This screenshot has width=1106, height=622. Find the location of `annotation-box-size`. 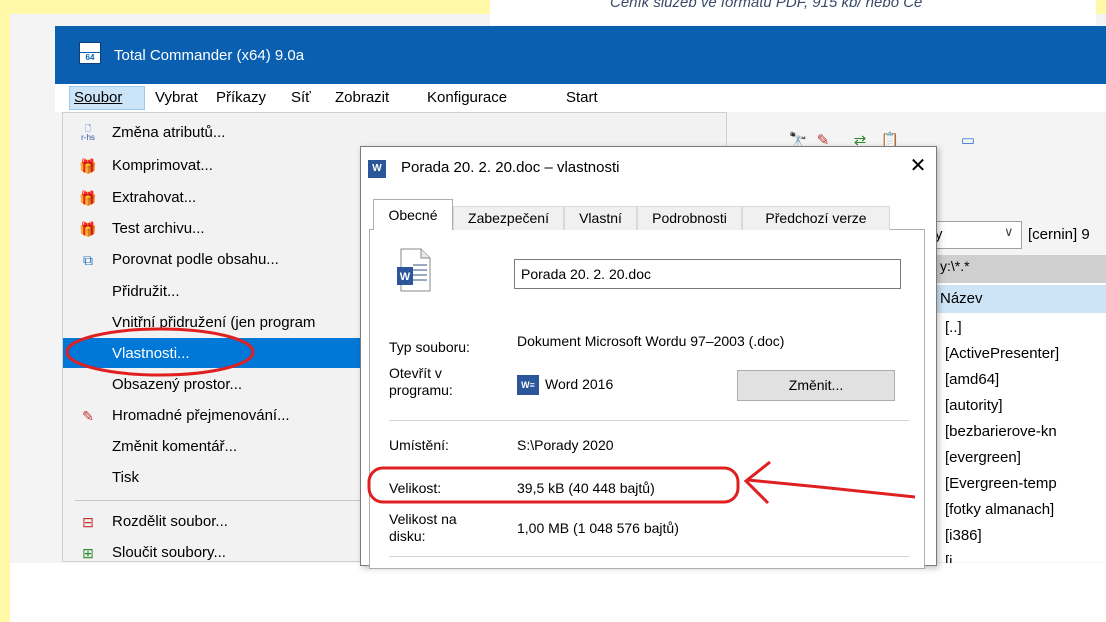

annotation-box-size is located at coordinates (553, 485).